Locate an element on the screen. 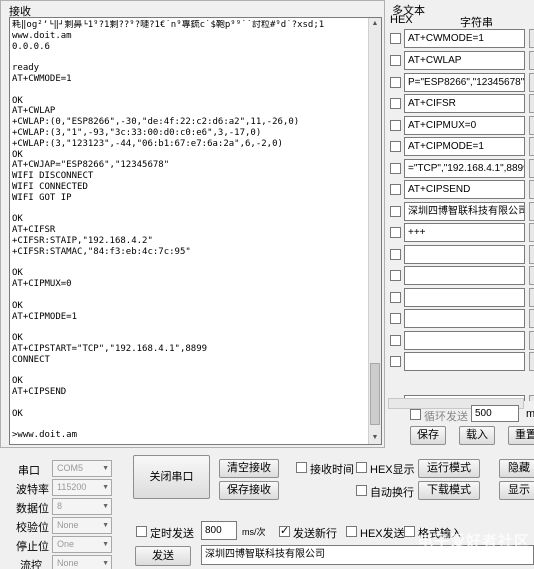  receive-line: >www.doit.am is located at coordinates (45, 435).